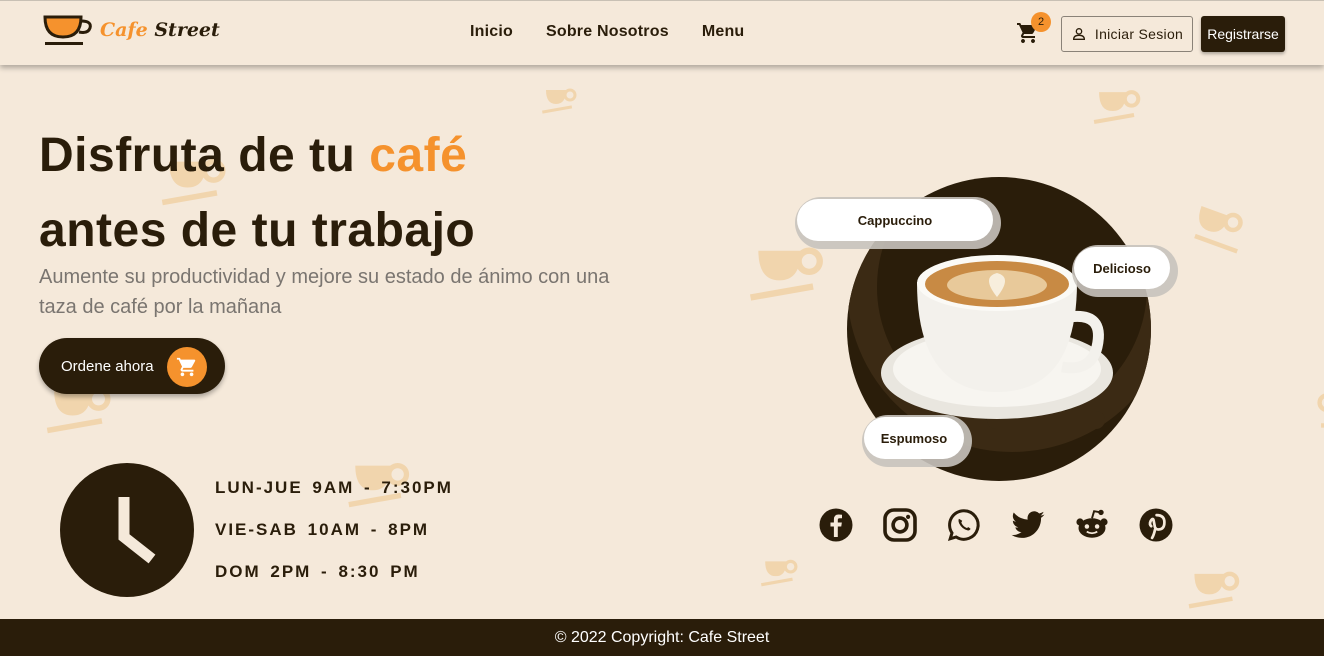 This screenshot has height=656, width=1324. What do you see at coordinates (1243, 34) in the screenshot?
I see `register-button: Registrarse` at bounding box center [1243, 34].